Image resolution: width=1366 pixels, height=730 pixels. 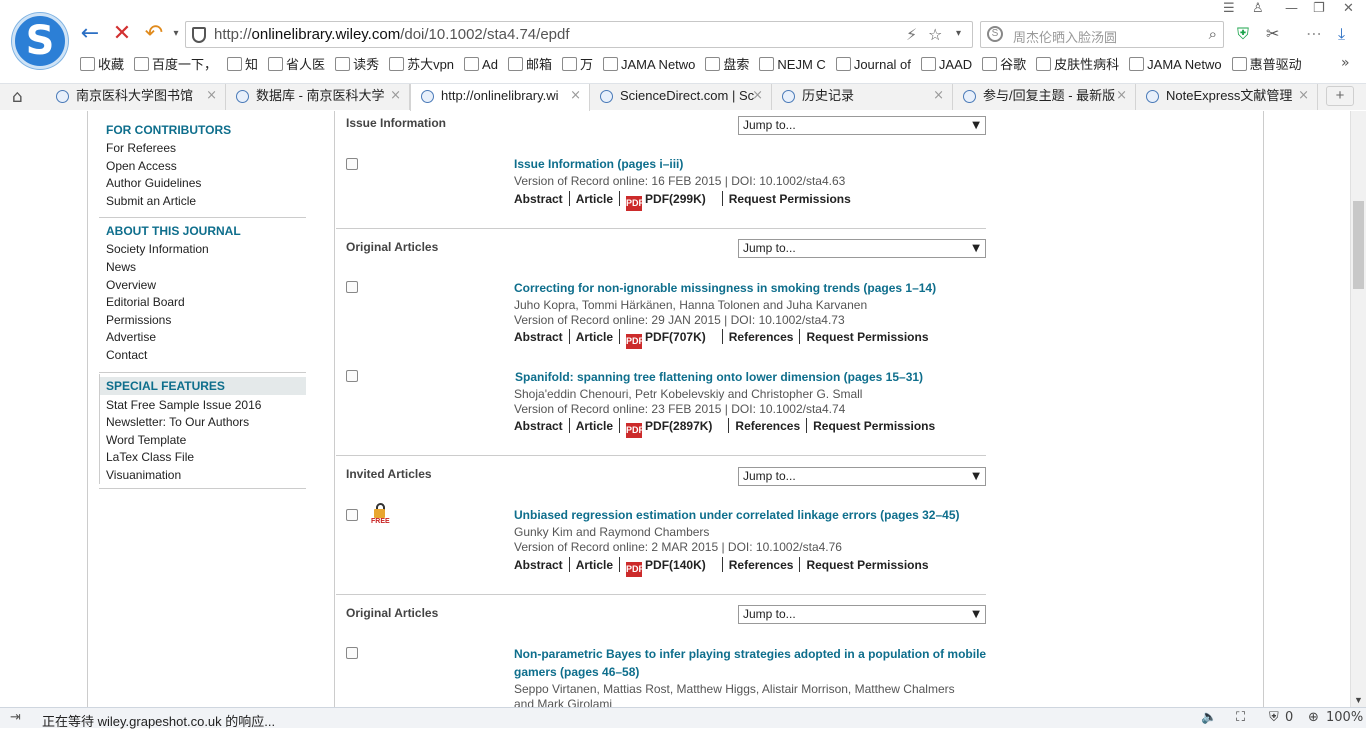 What do you see at coordinates (1102, 34) in the screenshot?
I see `search-box: S 周杰伦晒入脸汤圆 ⌕` at bounding box center [1102, 34].